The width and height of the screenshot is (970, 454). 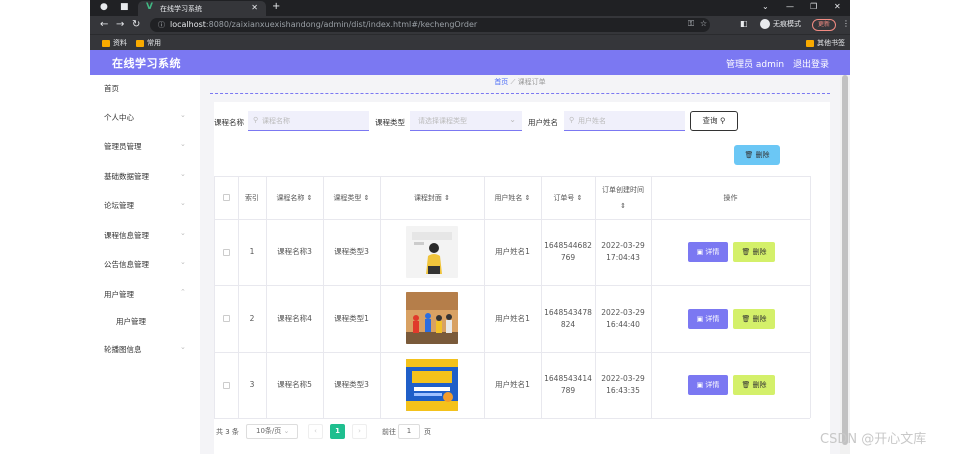 What do you see at coordinates (145, 177) in the screenshot?
I see `sidebar-item-base-data: 基础数据管理 ⌄` at bounding box center [145, 177].